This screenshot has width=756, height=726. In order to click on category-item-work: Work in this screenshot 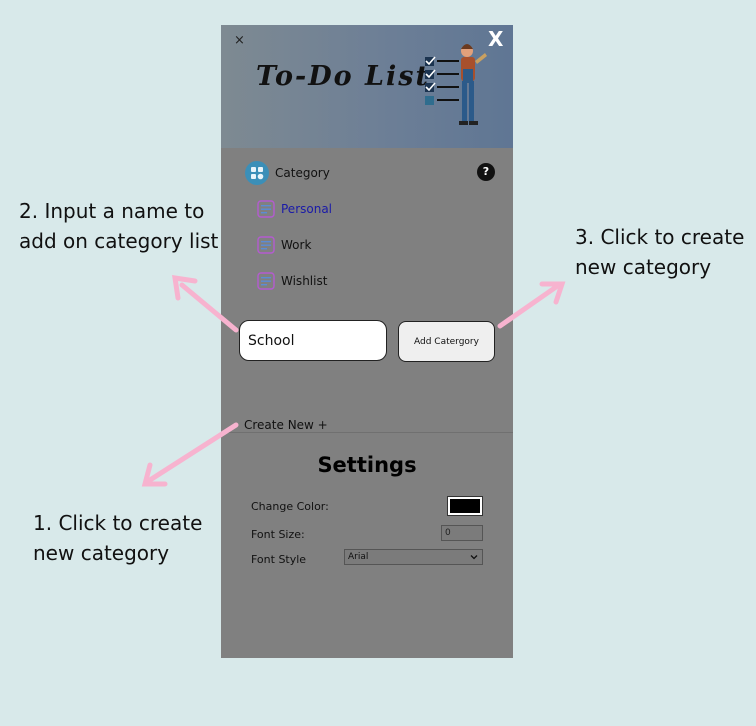, I will do `click(284, 245)`.